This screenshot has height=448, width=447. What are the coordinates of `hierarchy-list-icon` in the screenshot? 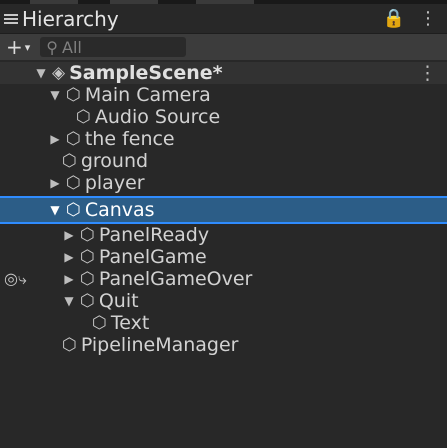 It's located at (11, 19).